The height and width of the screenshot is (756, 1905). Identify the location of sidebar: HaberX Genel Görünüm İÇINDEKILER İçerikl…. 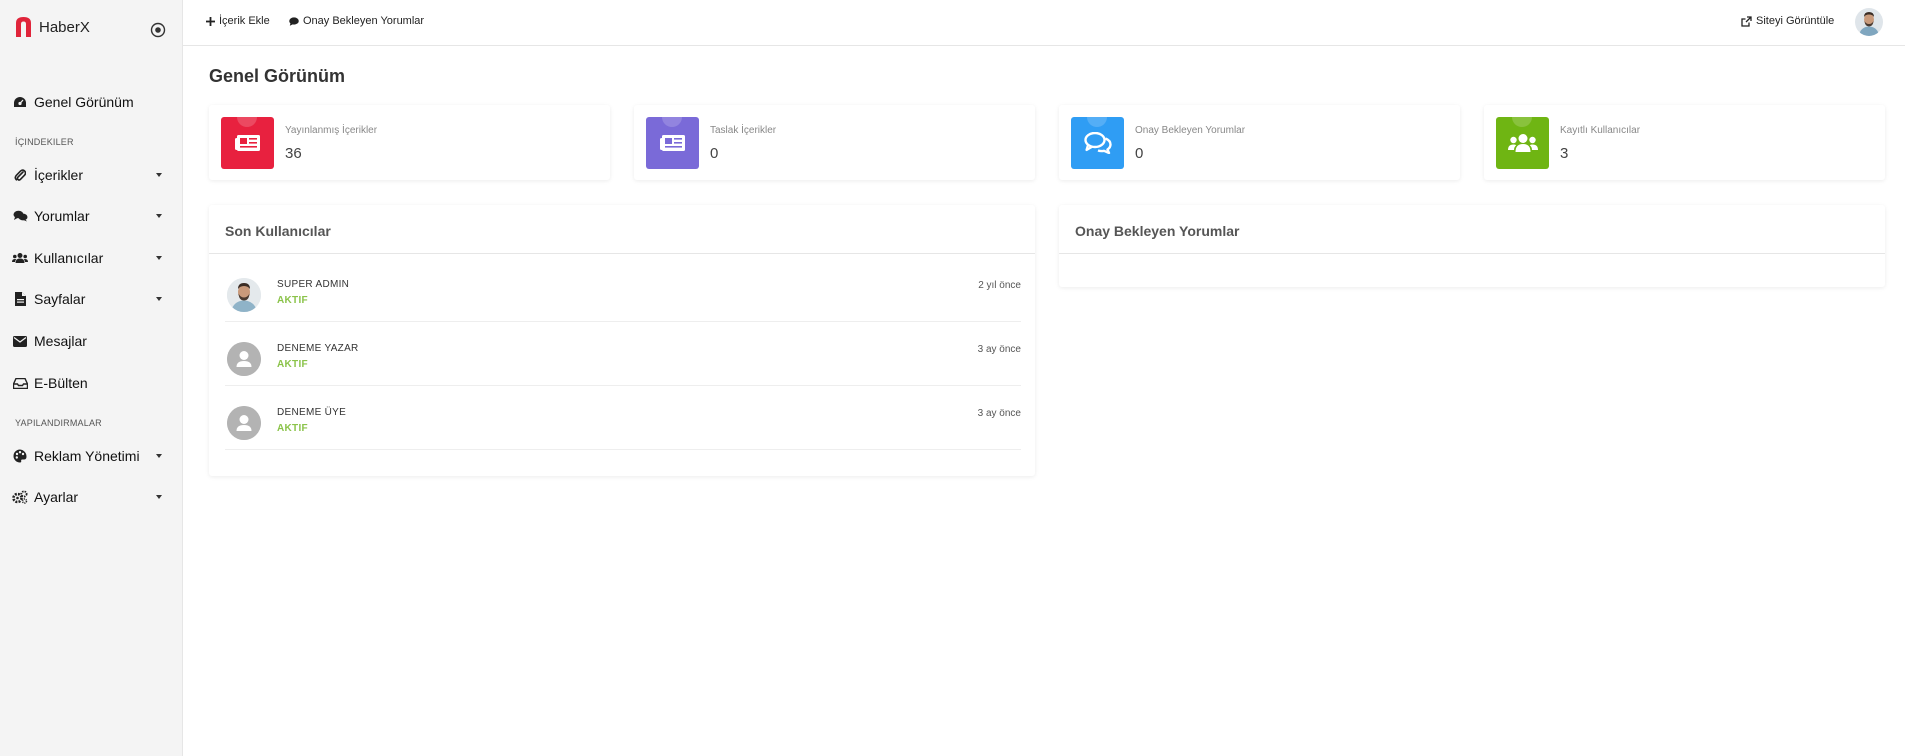
(91, 378).